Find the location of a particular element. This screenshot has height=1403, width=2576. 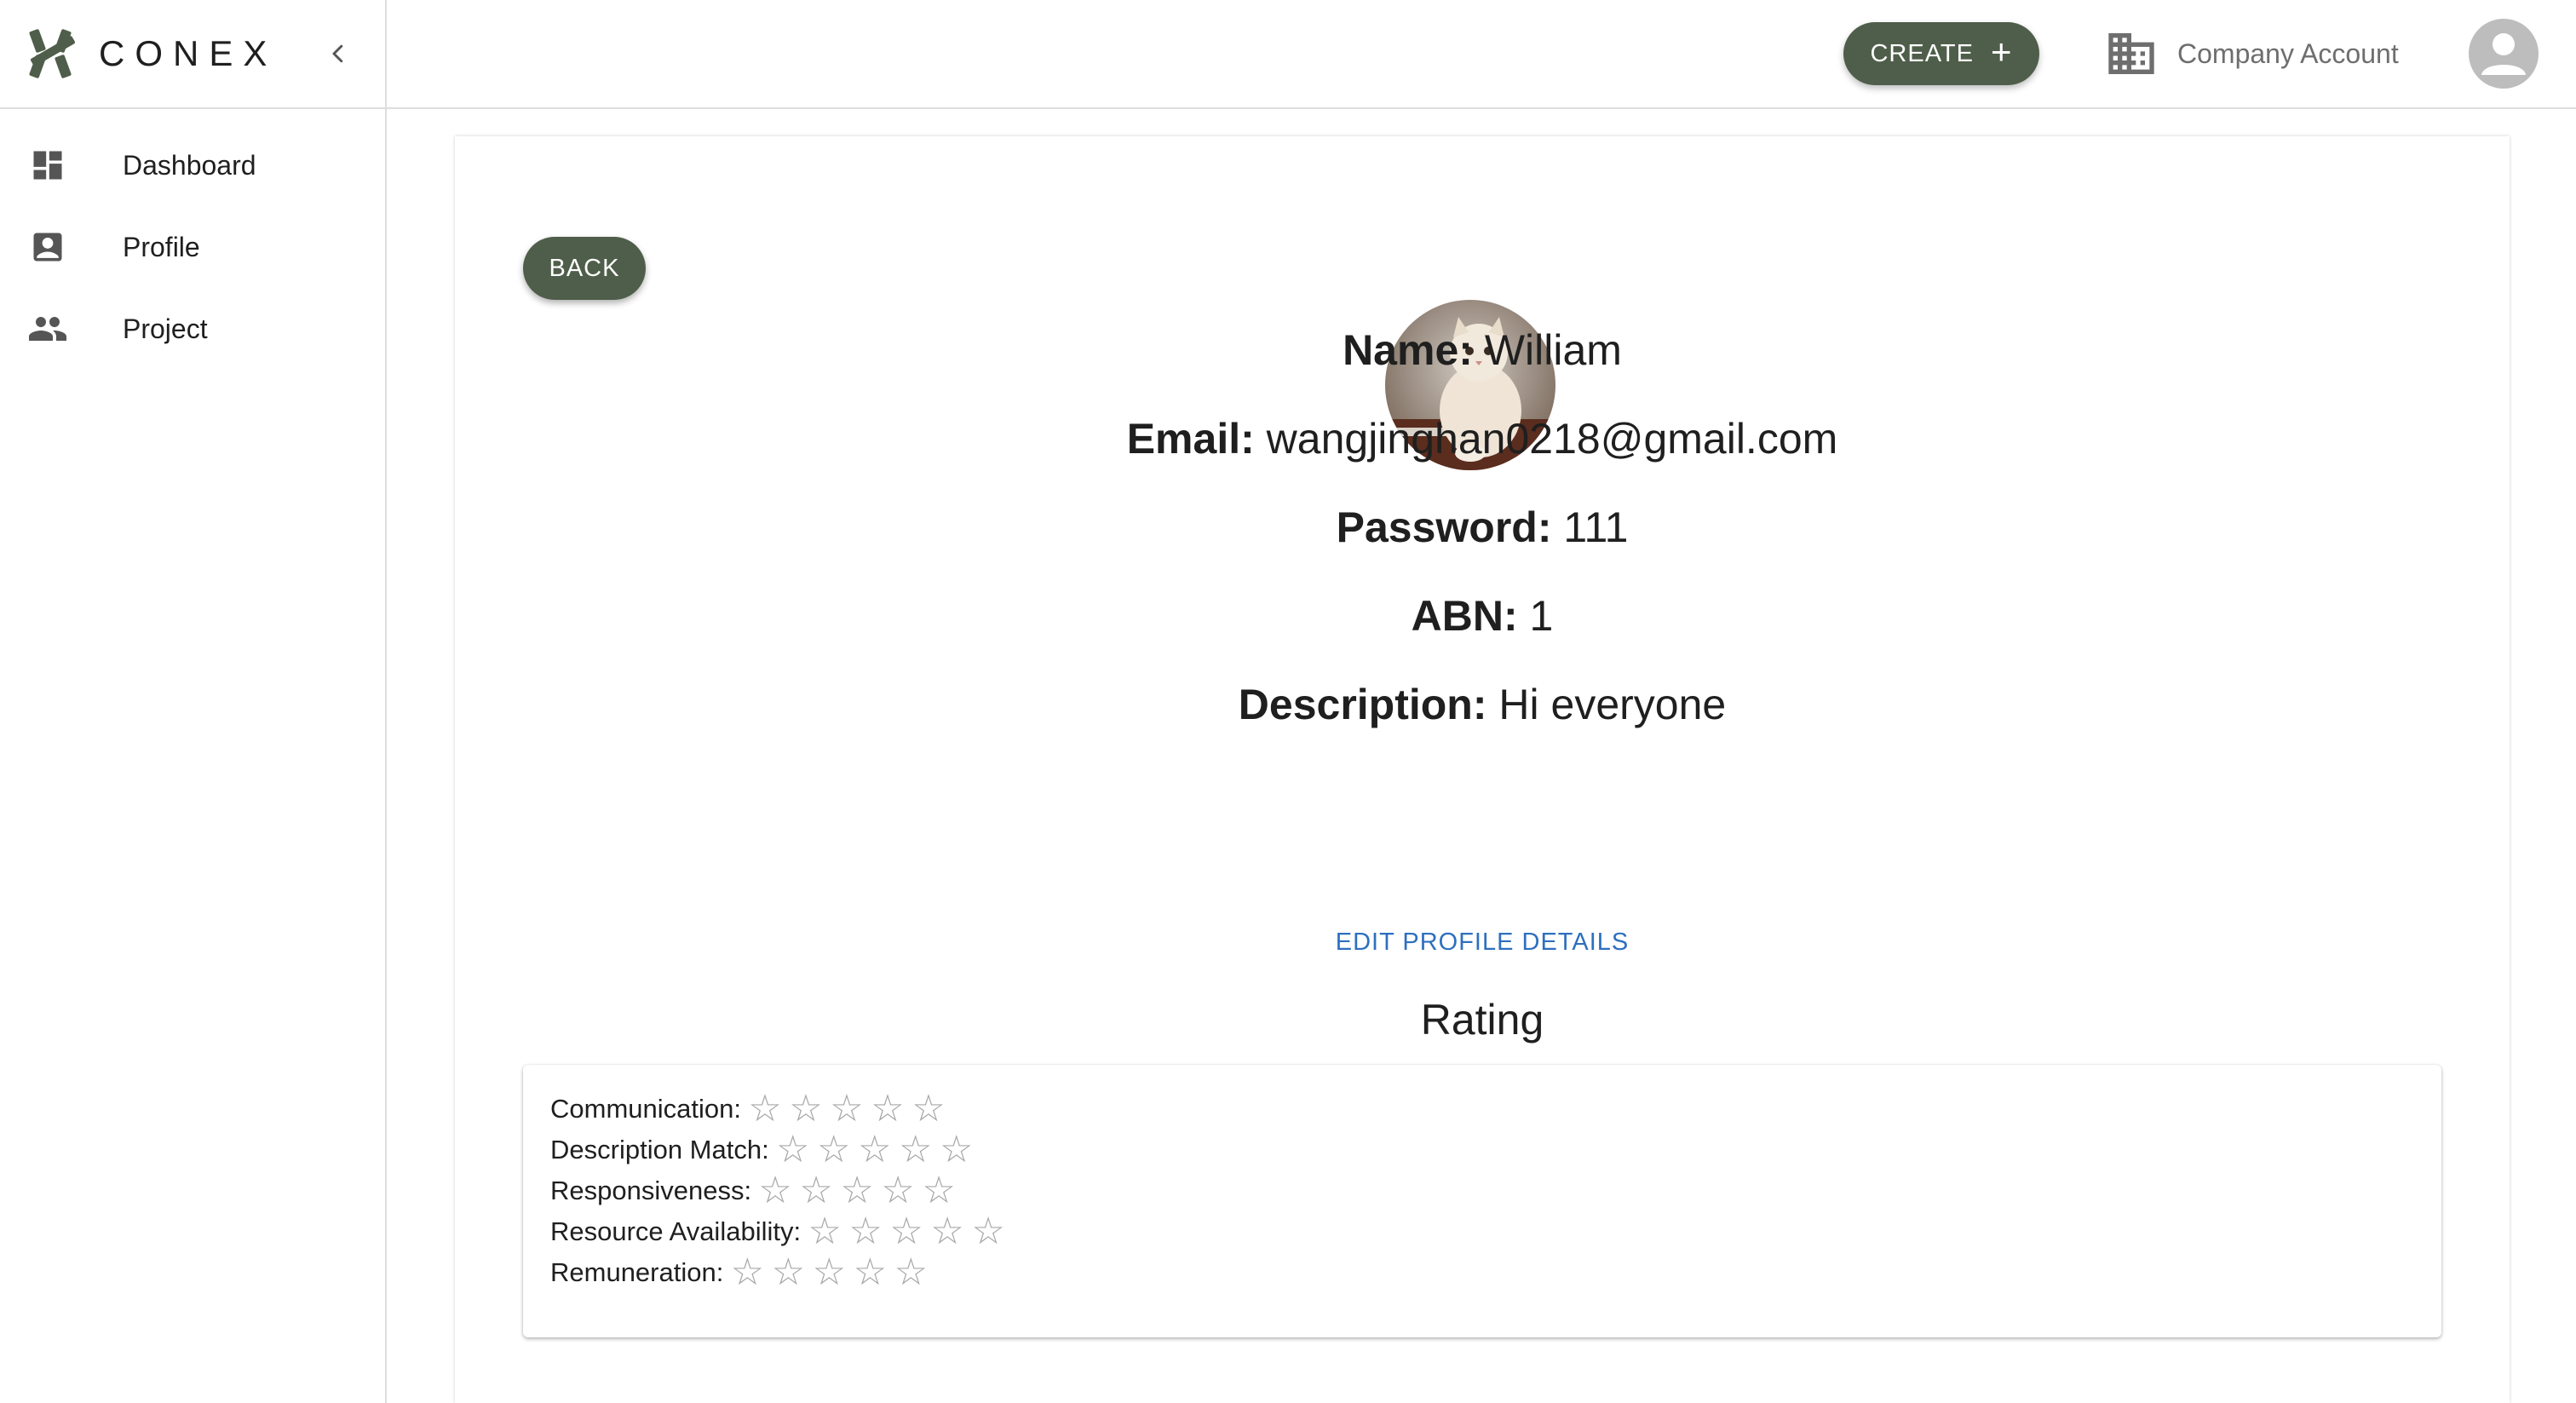

rating-label: Responsiveness: is located at coordinates (651, 1191).